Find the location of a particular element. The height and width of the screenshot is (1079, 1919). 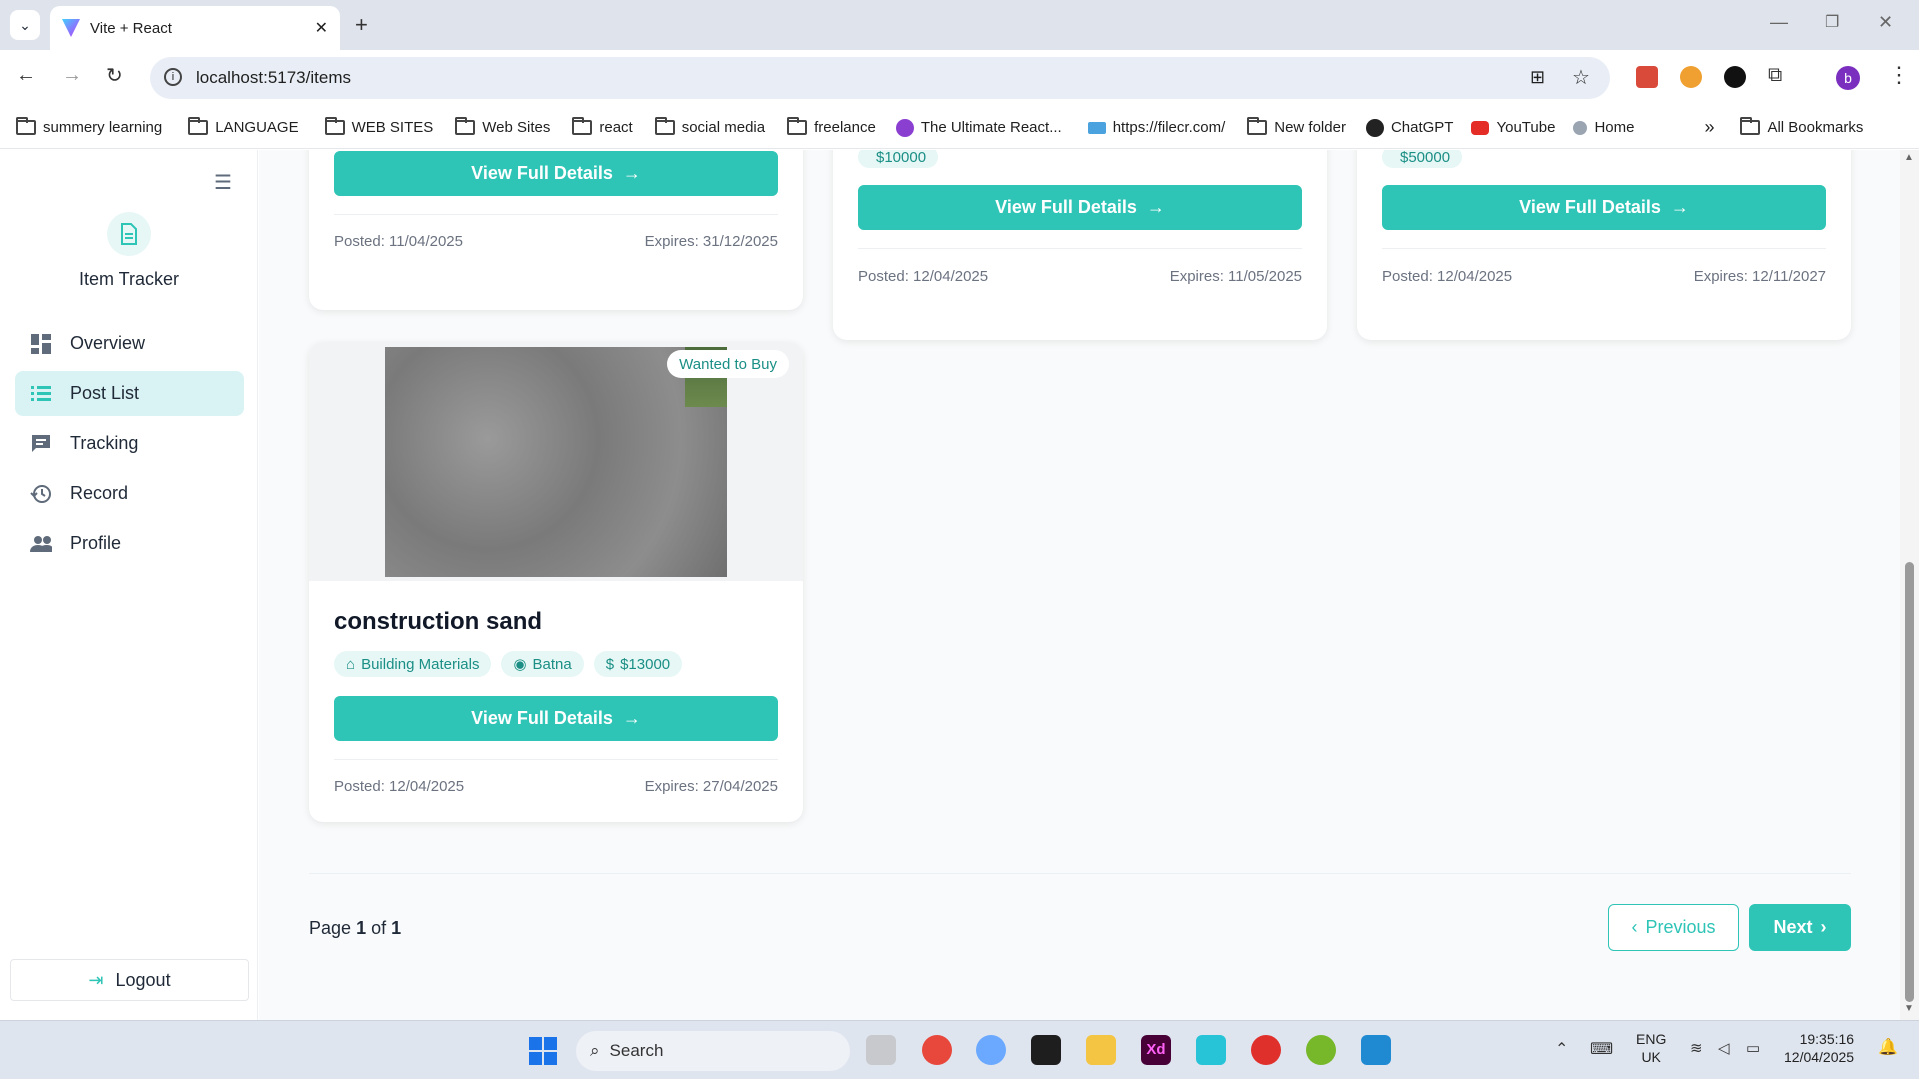

lang-secondary: UK is located at coordinates (1651, 1057).